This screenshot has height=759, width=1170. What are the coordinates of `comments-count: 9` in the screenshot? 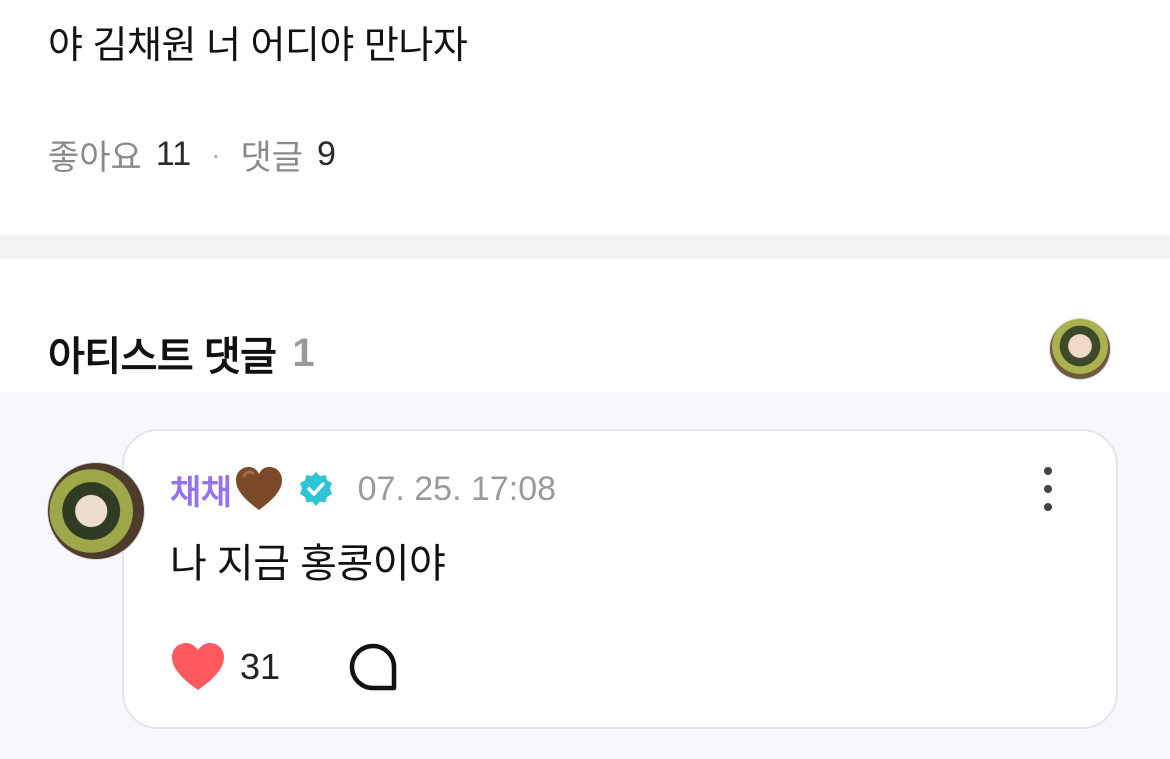 It's located at (326, 154).